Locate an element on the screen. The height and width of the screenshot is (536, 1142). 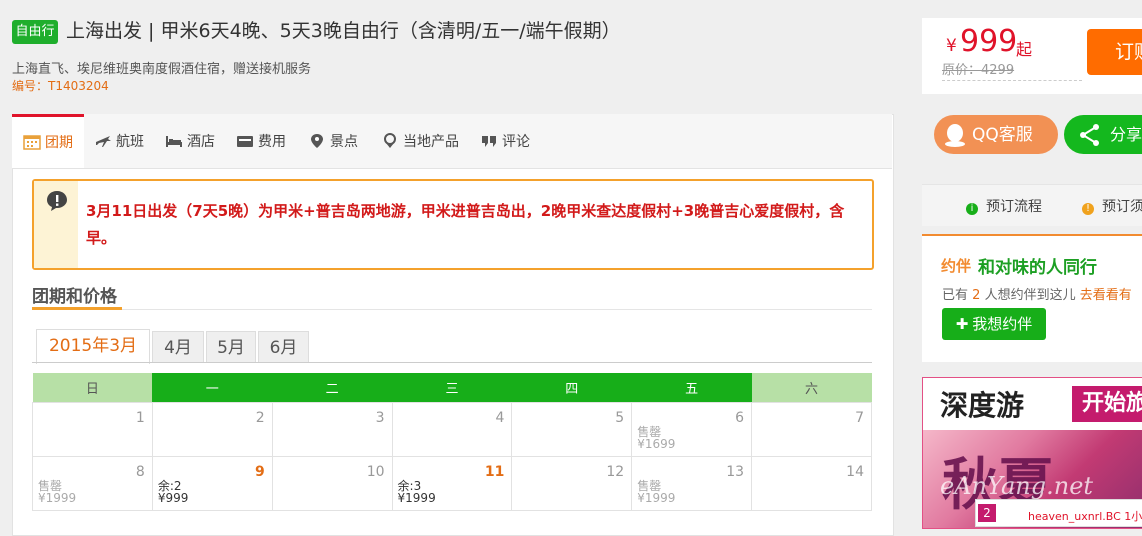
tab-local-products: 当地产品 is located at coordinates (420, 141).